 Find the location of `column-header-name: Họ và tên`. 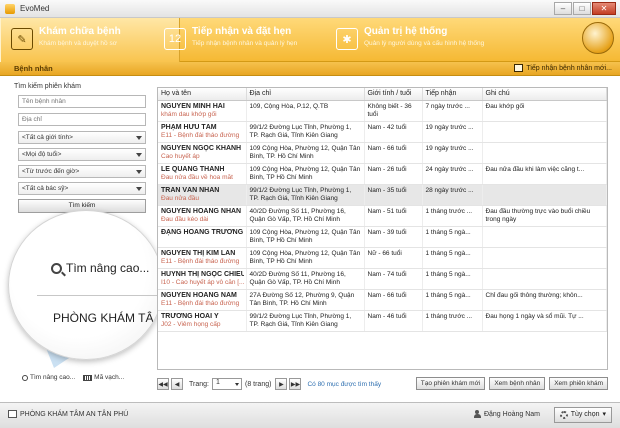

column-header-name: Họ và tên is located at coordinates (202, 94).